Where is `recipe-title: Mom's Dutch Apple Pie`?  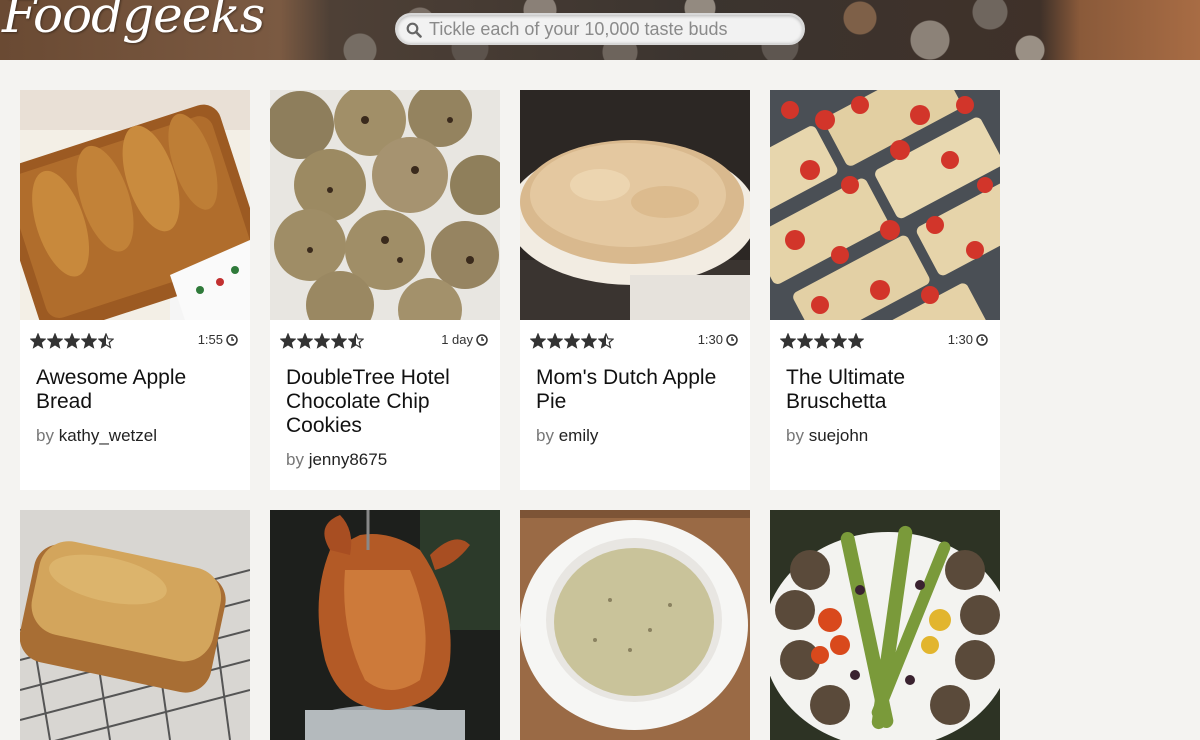 recipe-title: Mom's Dutch Apple Pie is located at coordinates (635, 385).